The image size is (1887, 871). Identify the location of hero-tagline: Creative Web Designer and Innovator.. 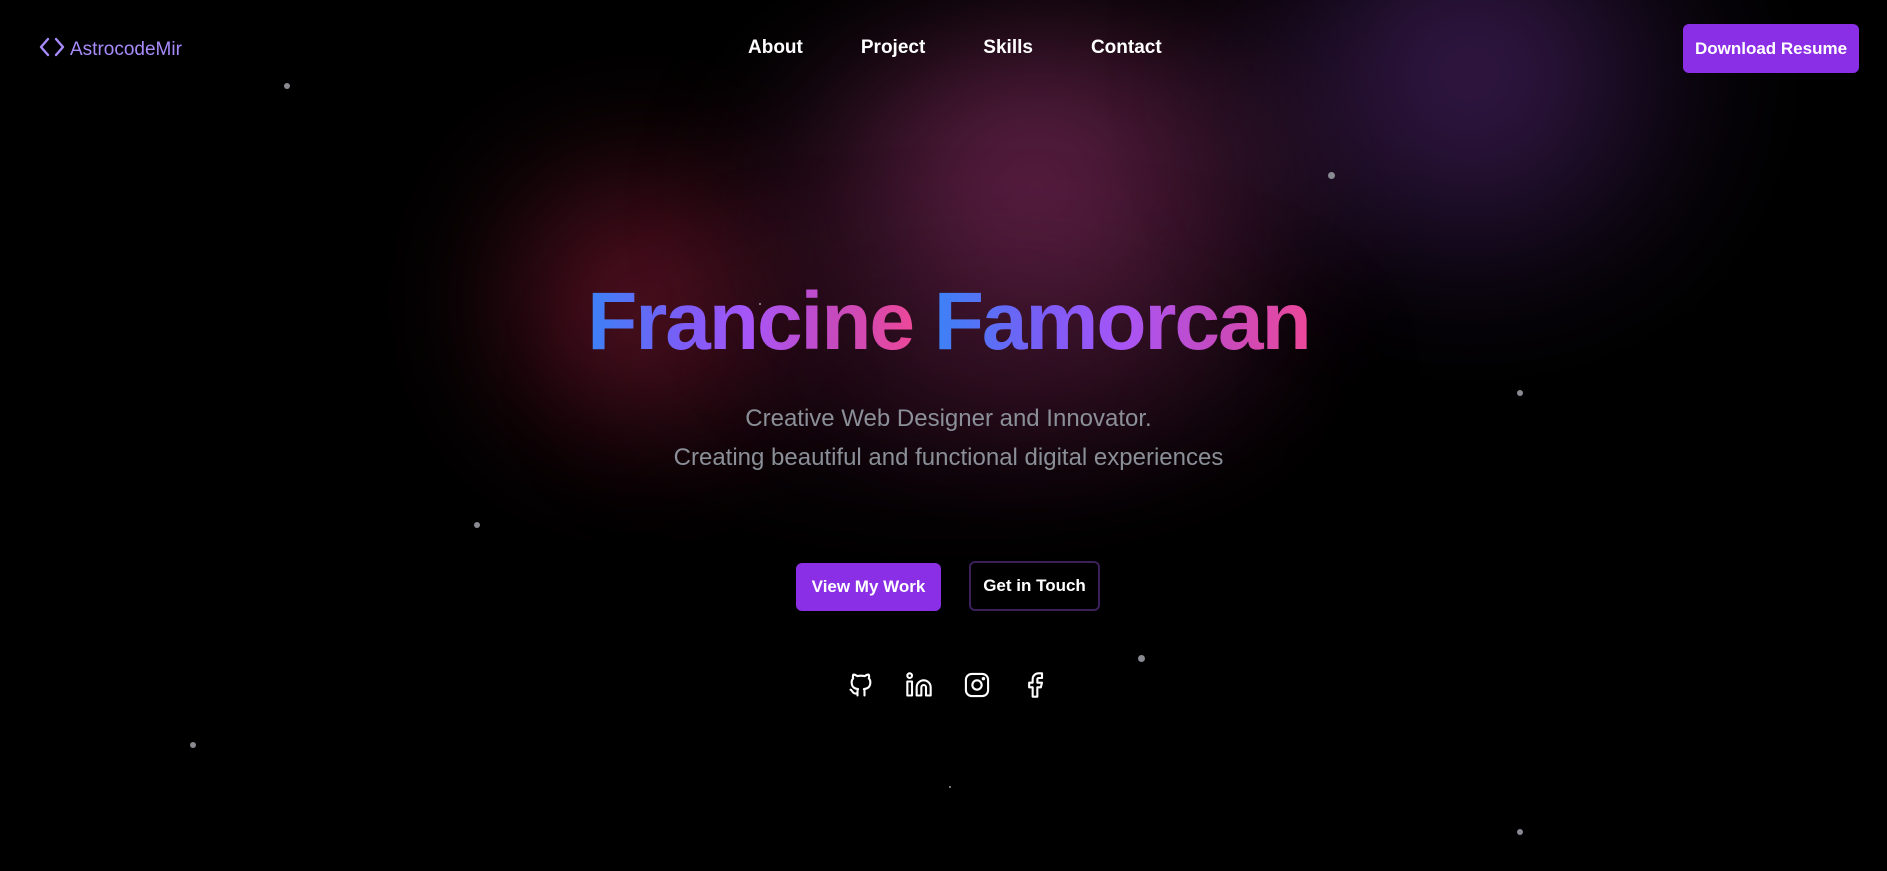
(948, 418).